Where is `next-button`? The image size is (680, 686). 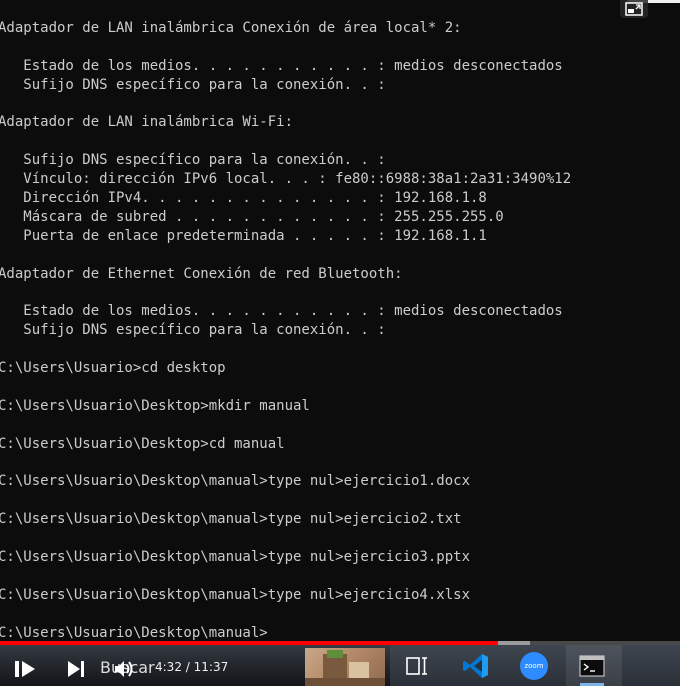
next-button is located at coordinates (76, 669).